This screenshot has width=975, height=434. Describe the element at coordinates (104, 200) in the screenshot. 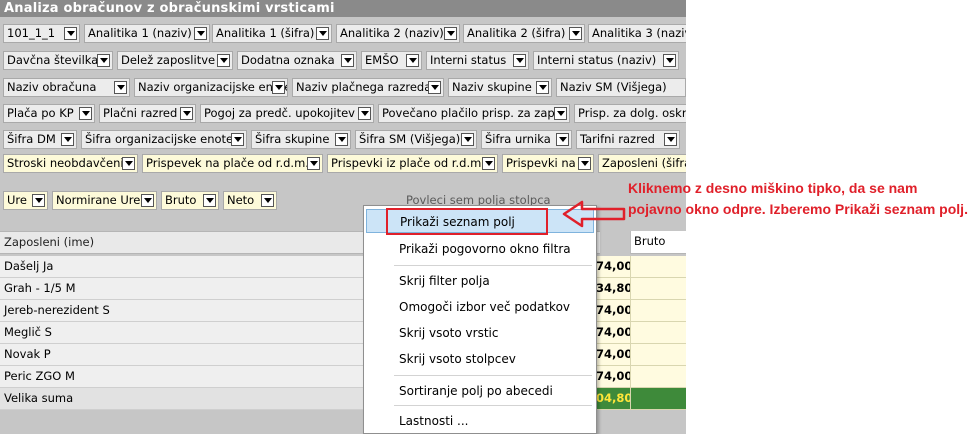

I see `field-normirane-ure: Normirane Ure` at that location.